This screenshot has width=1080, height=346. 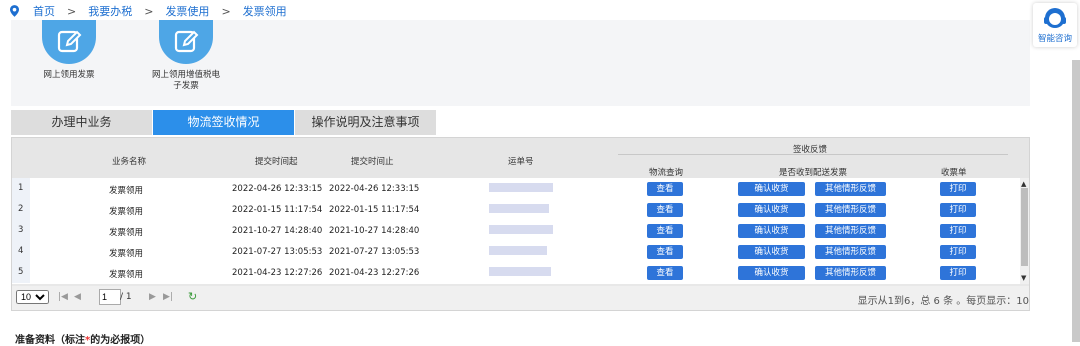 What do you see at coordinates (185, 75) in the screenshot?
I see `quick-item-label: 网上领用增值税电` at bounding box center [185, 75].